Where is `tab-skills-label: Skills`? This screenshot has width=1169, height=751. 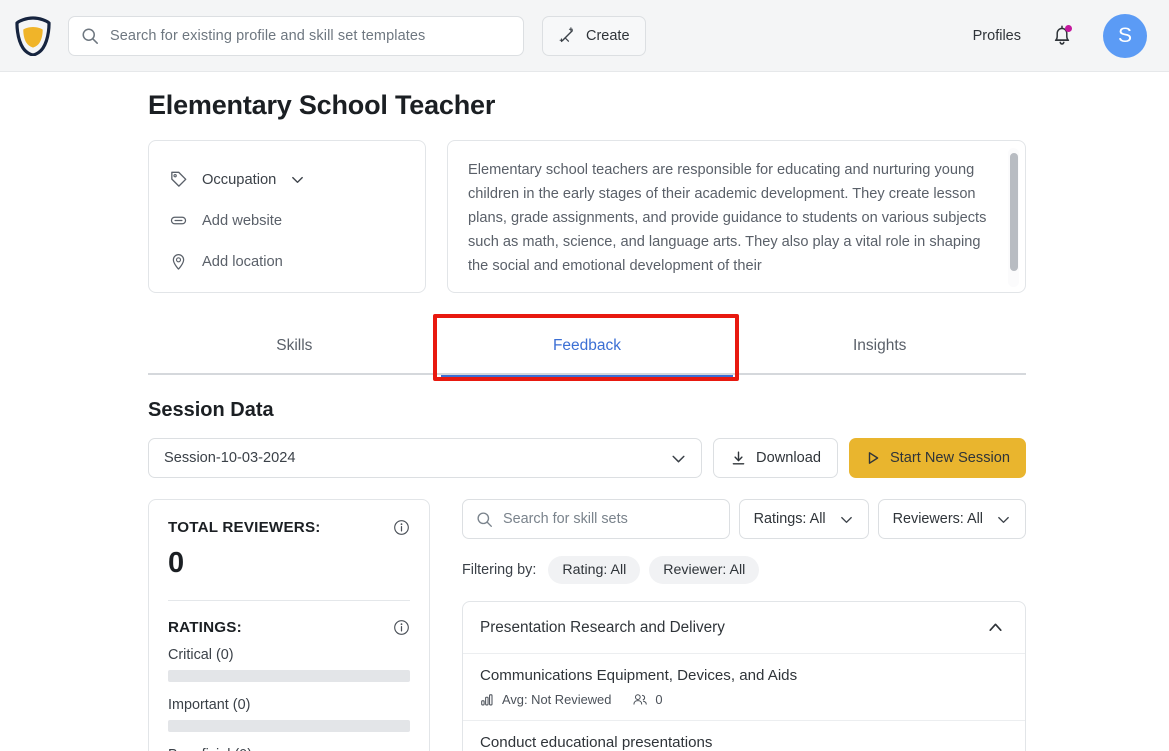 tab-skills-label: Skills is located at coordinates (294, 345).